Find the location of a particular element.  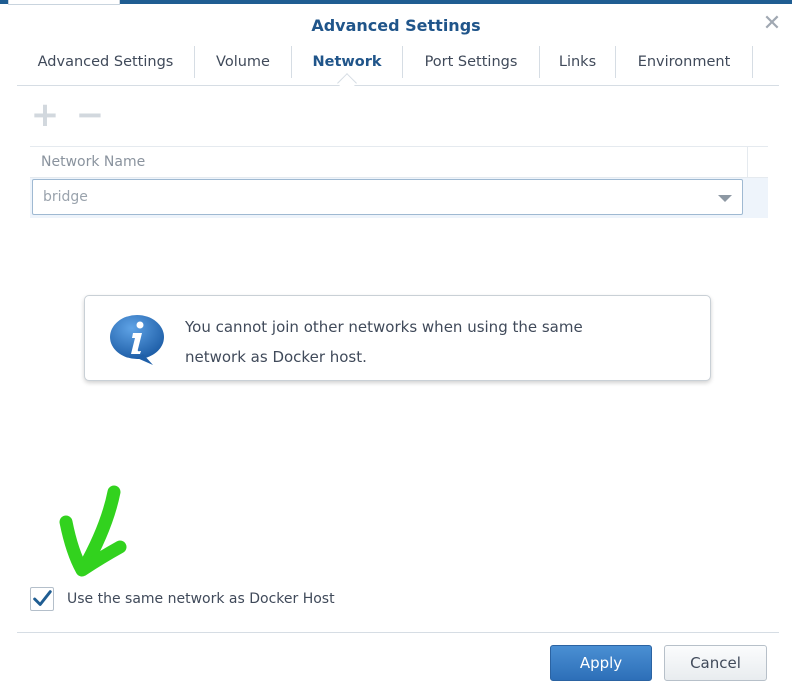

network-name-value: bridge is located at coordinates (65, 197).